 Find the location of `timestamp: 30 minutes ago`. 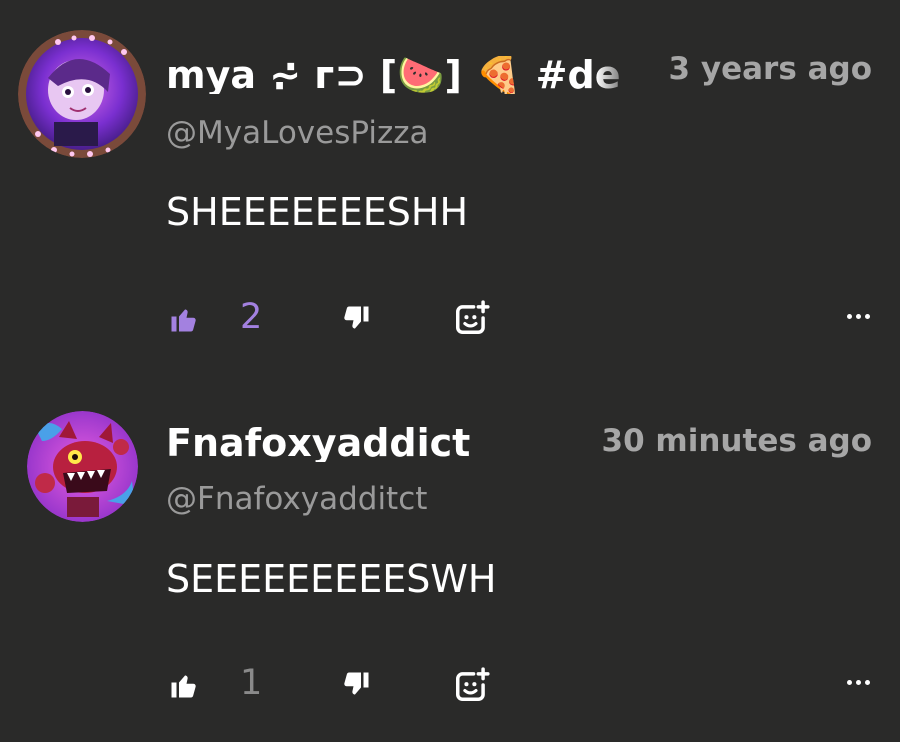

timestamp: 30 minutes ago is located at coordinates (737, 441).